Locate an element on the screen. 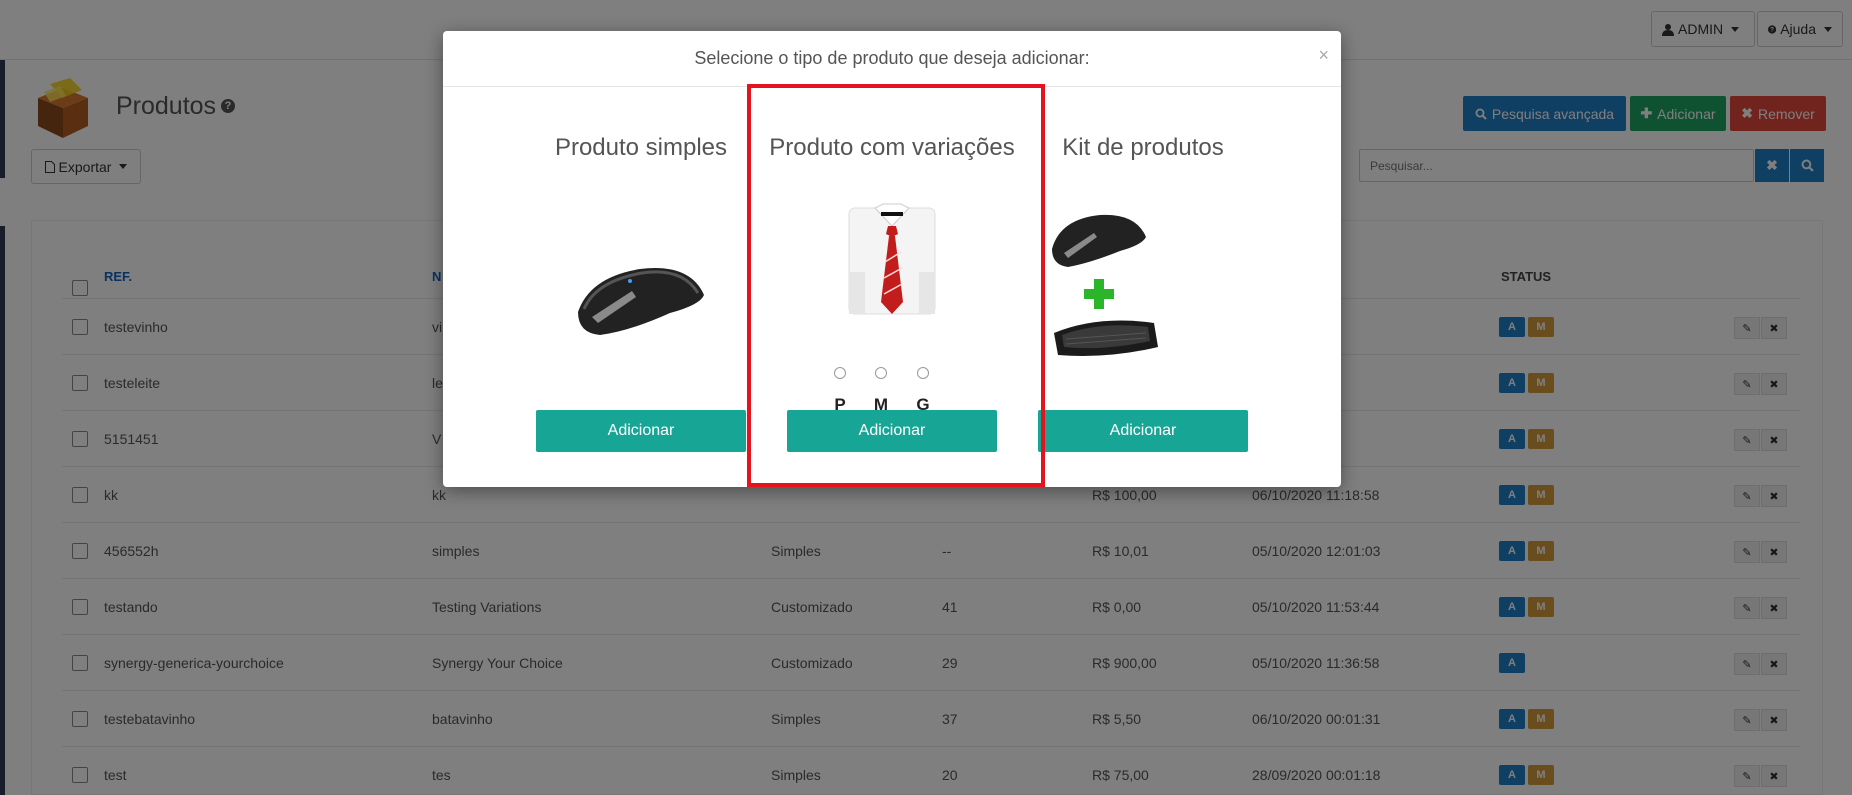  option-simple-product: Produto simples Adicionar is located at coordinates (641, 287).